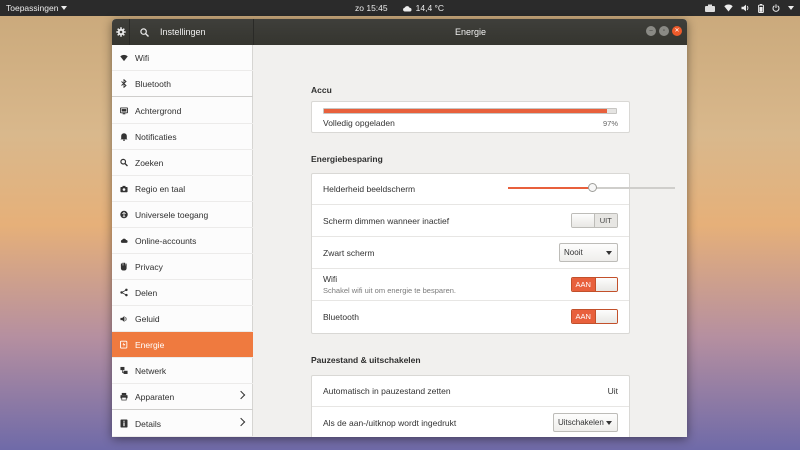 The width and height of the screenshot is (800, 450). I want to click on sidebar-item-label: Apparaten, so click(155, 396).